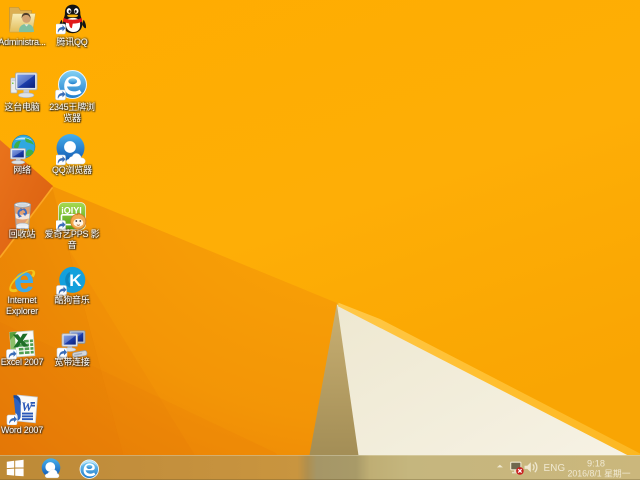  Describe the element at coordinates (24, 281) in the screenshot. I see `svg-text: e` at that location.